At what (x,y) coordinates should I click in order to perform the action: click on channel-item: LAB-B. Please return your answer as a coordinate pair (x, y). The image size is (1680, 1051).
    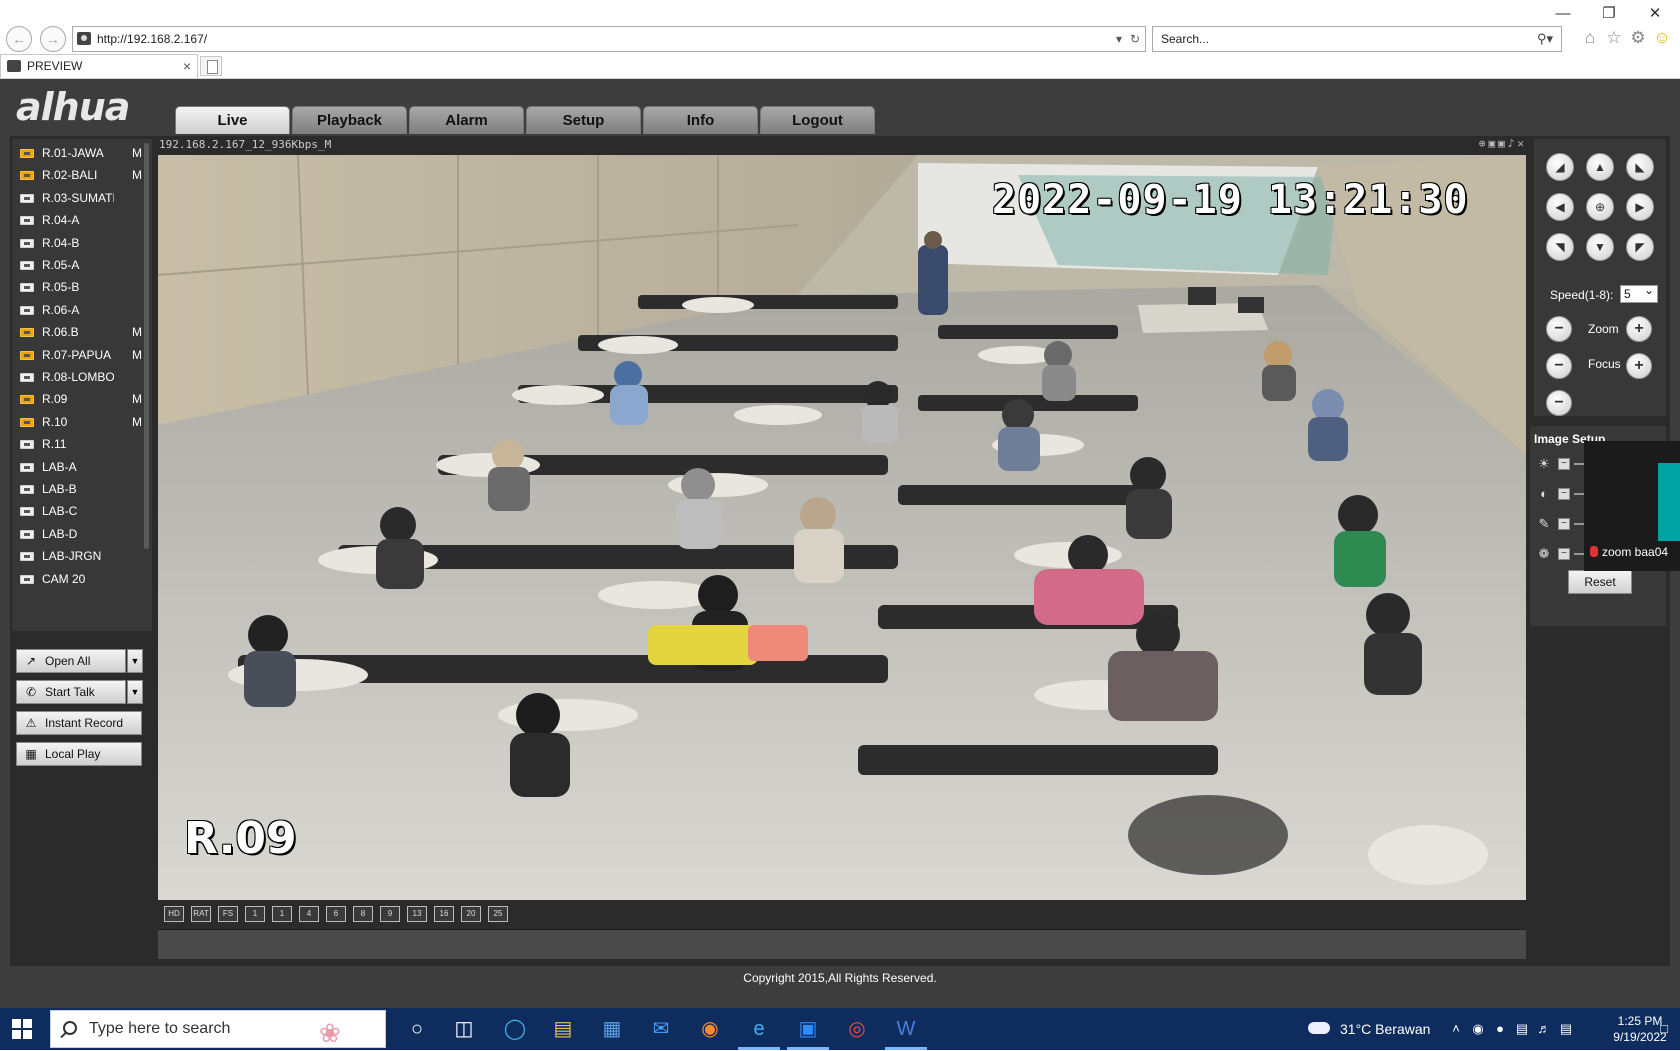
    Looking at the image, I should click on (82, 489).